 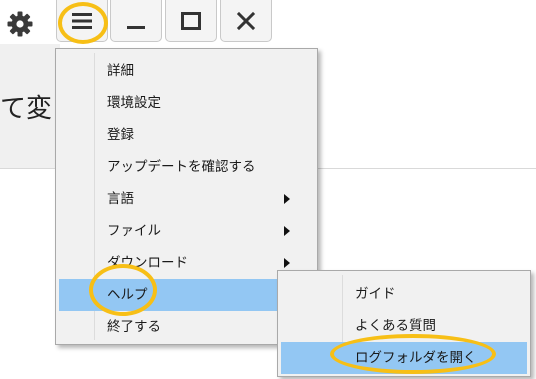 I want to click on menu-item-register: 登録, so click(x=186, y=135).